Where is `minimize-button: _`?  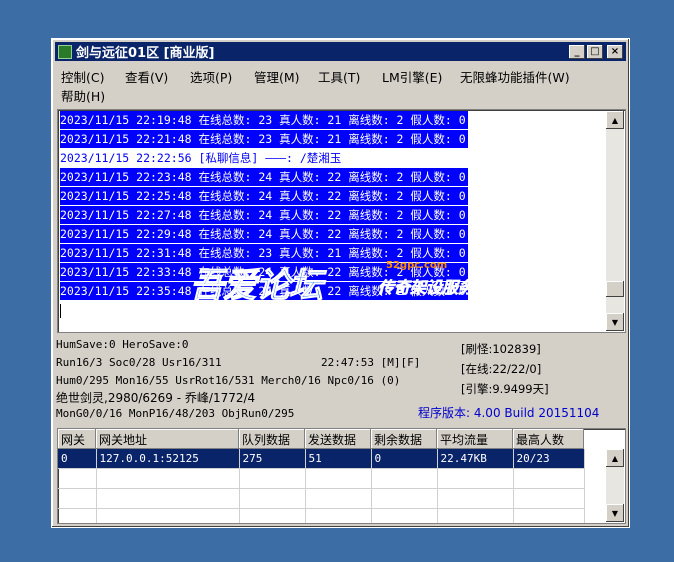 minimize-button: _ is located at coordinates (577, 51).